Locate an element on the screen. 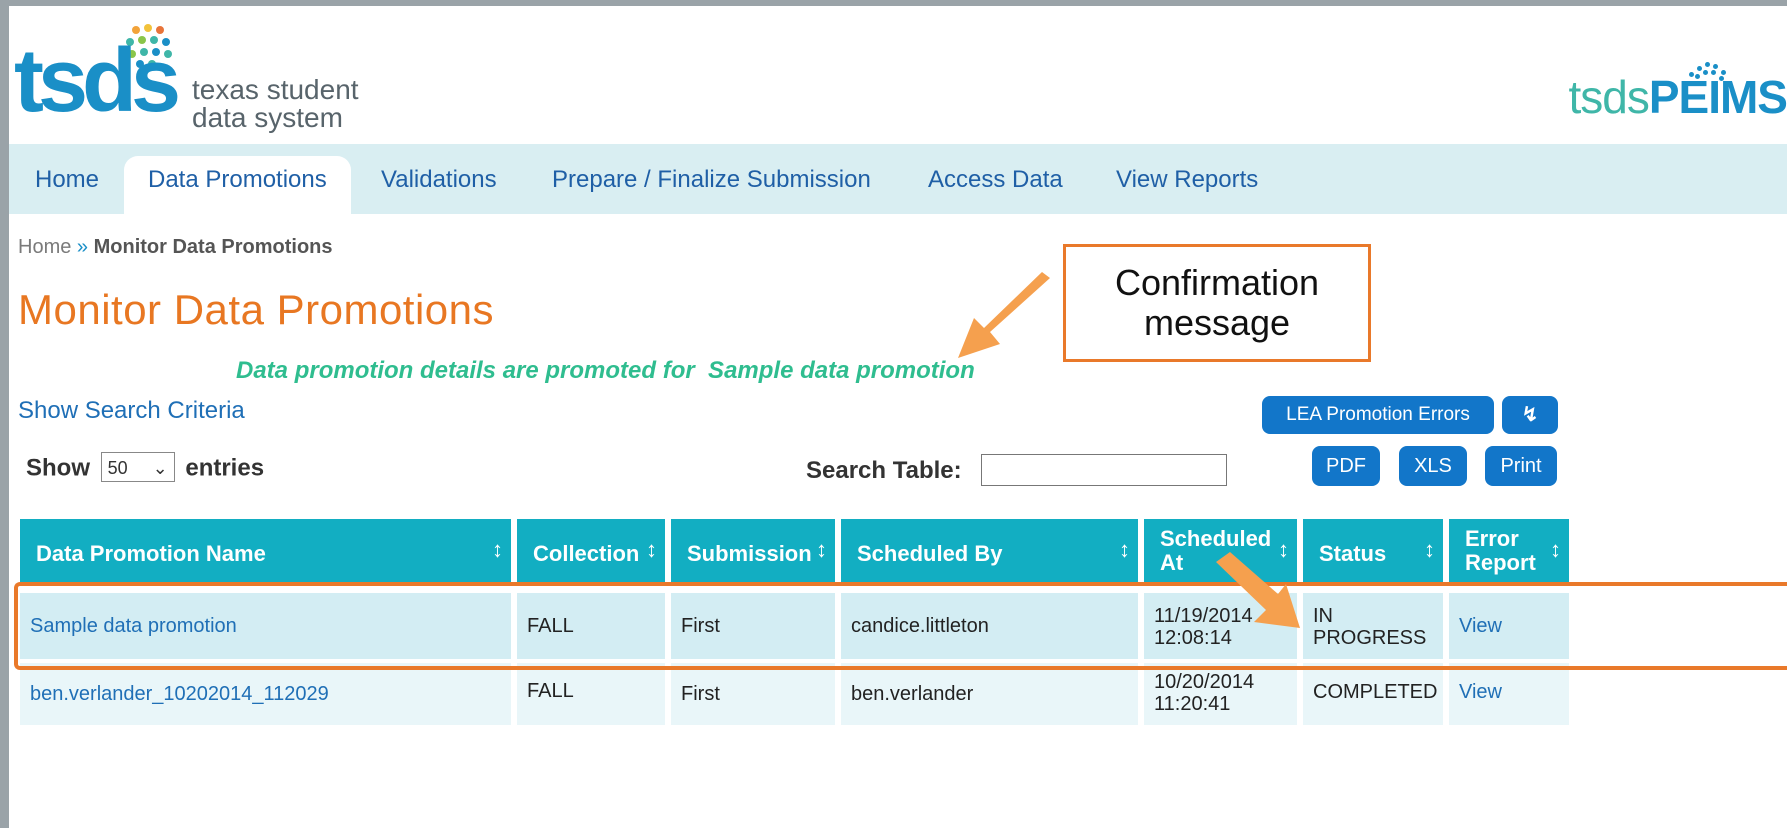  callout-line2: message is located at coordinates (1217, 322).